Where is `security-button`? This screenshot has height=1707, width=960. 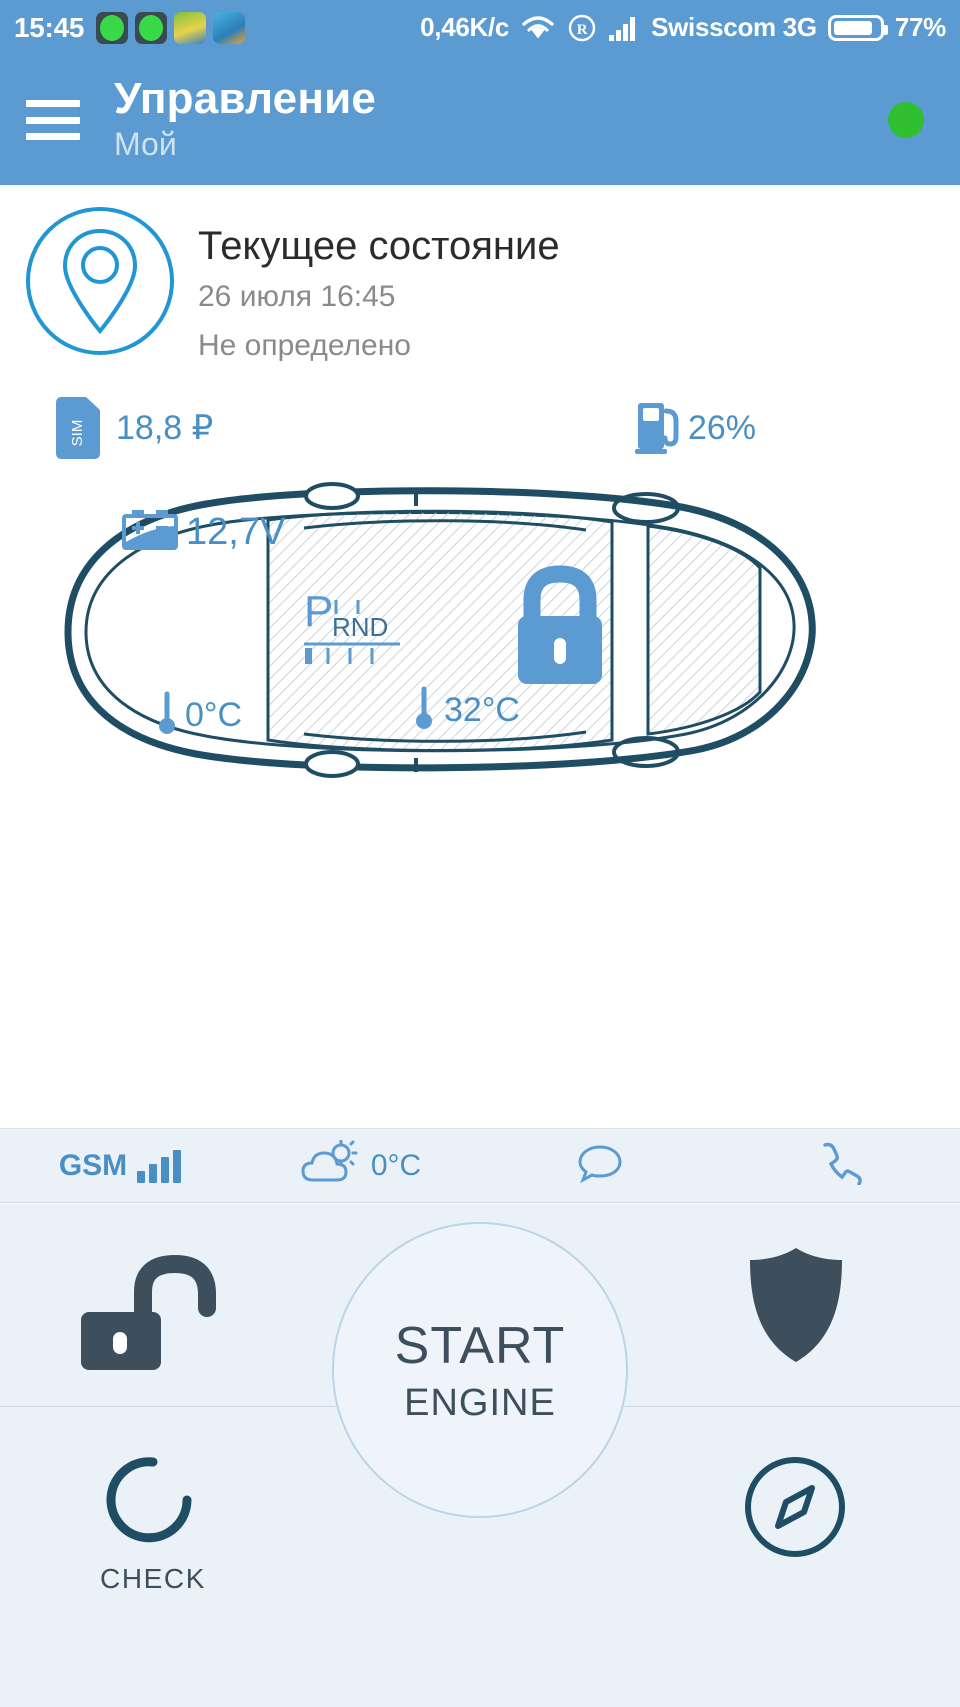 security-button is located at coordinates (796, 1307).